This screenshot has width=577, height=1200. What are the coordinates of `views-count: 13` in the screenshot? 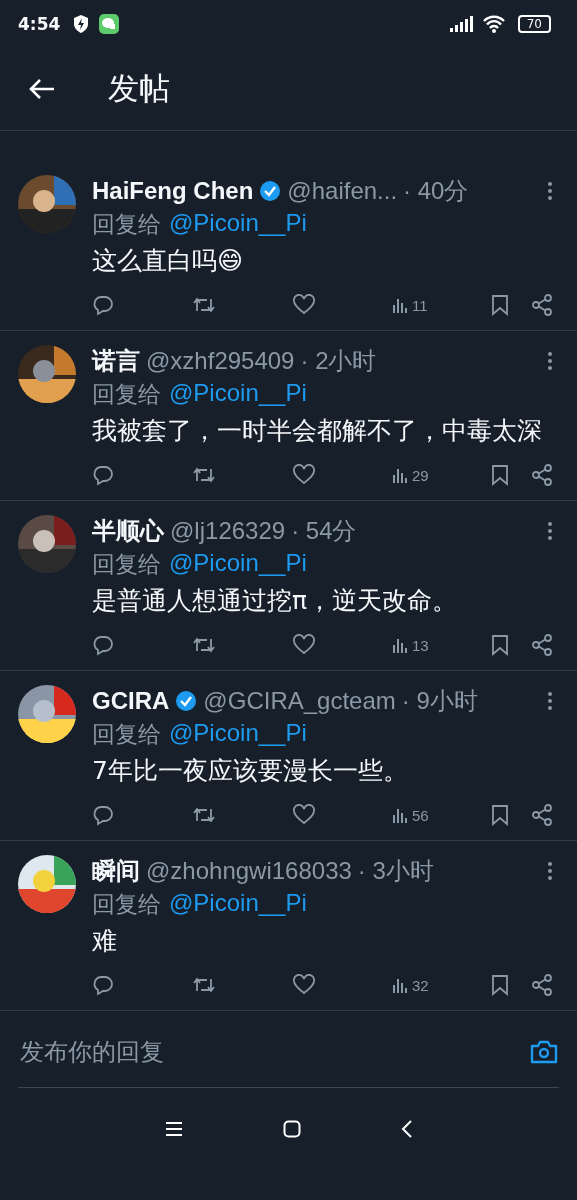 It's located at (420, 645).